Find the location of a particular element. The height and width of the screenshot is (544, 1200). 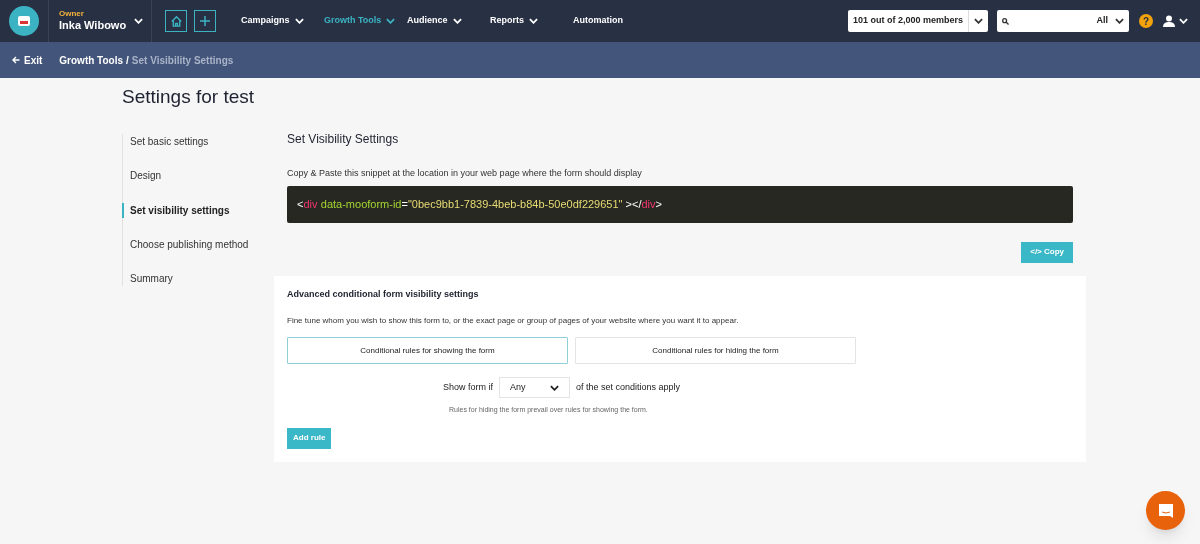

user-icon is located at coordinates (1169, 21).